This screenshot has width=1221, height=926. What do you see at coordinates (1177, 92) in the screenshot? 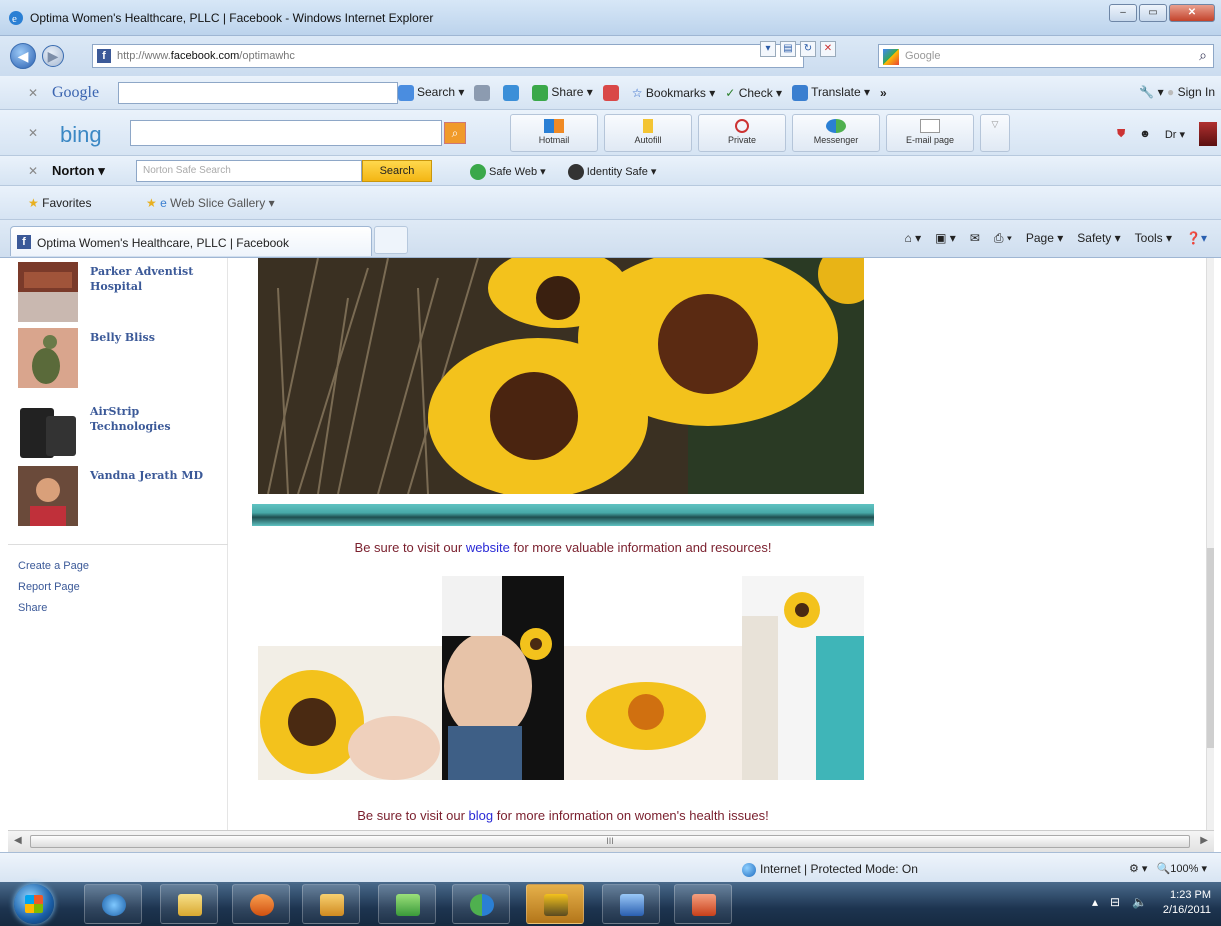
I see `sign-in-button: 🔧 ▾ ● Sign In` at bounding box center [1177, 92].